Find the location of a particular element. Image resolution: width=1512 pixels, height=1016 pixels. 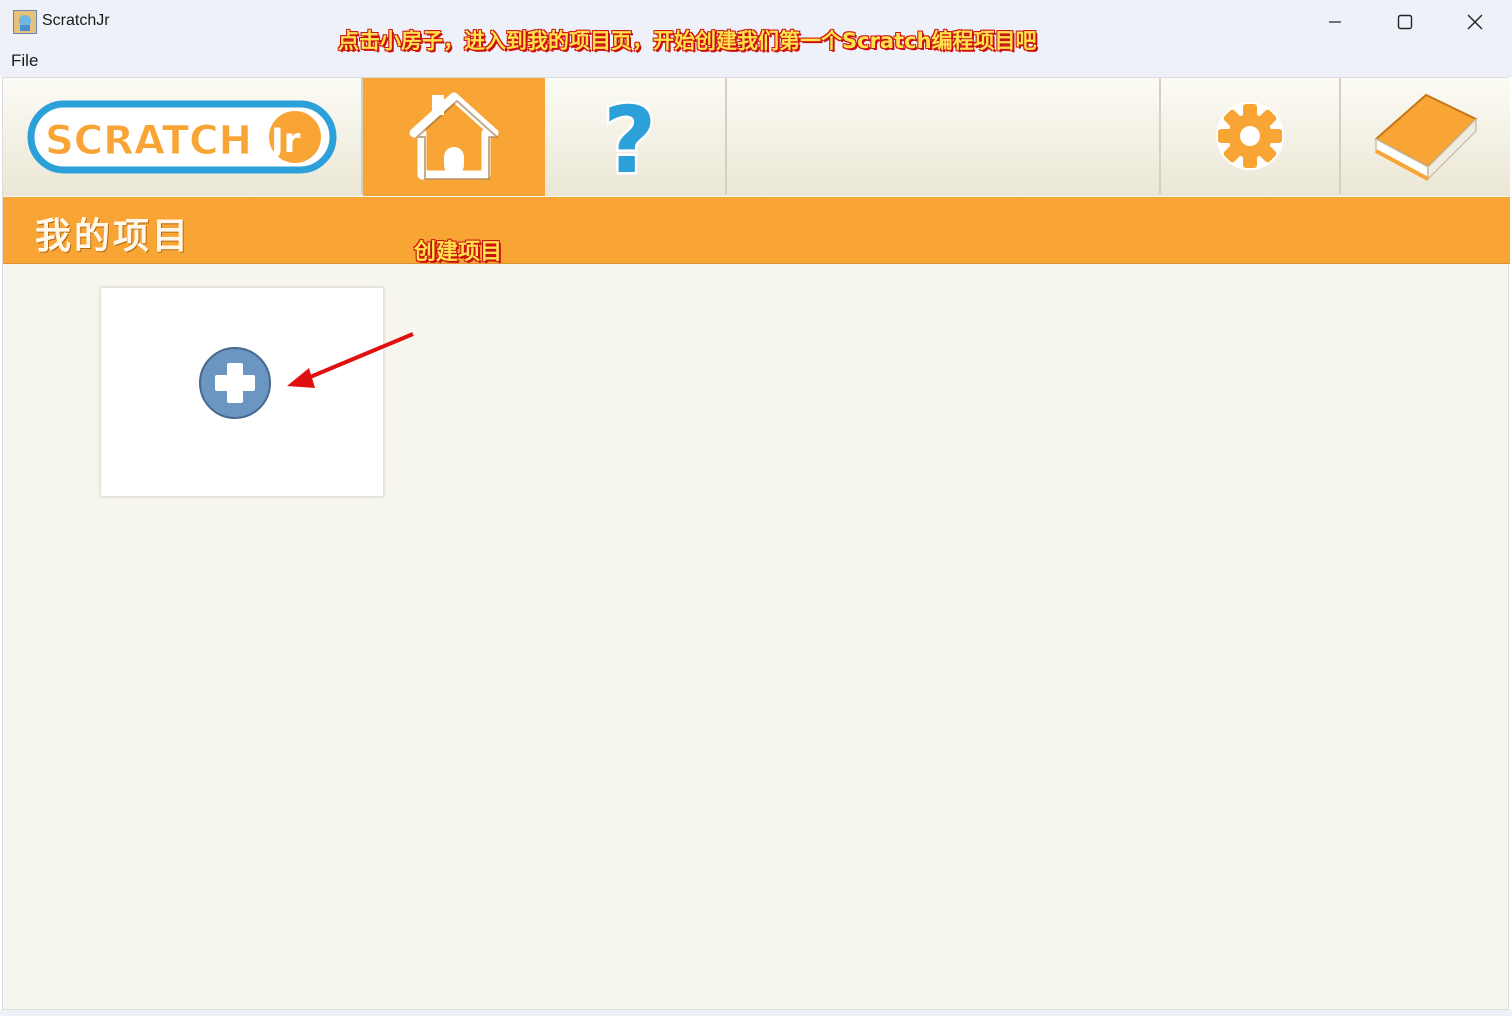

question-icon: ? is located at coordinates (630, 136).